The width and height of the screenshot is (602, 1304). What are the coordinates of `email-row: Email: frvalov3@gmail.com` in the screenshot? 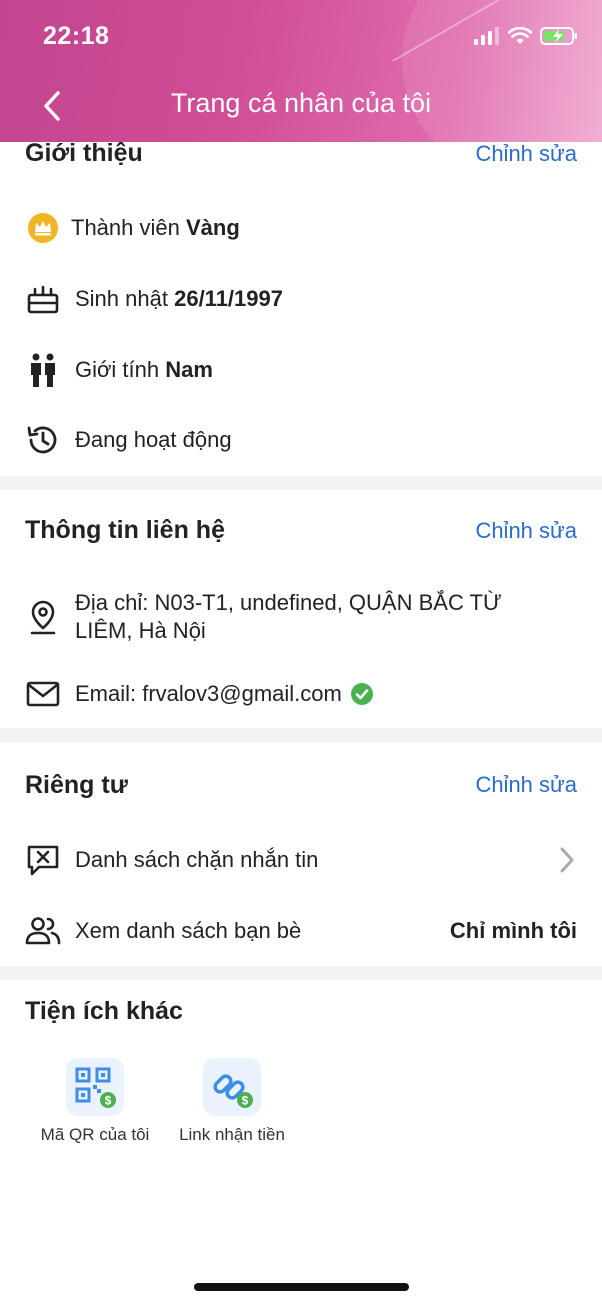 It's located at (301, 694).